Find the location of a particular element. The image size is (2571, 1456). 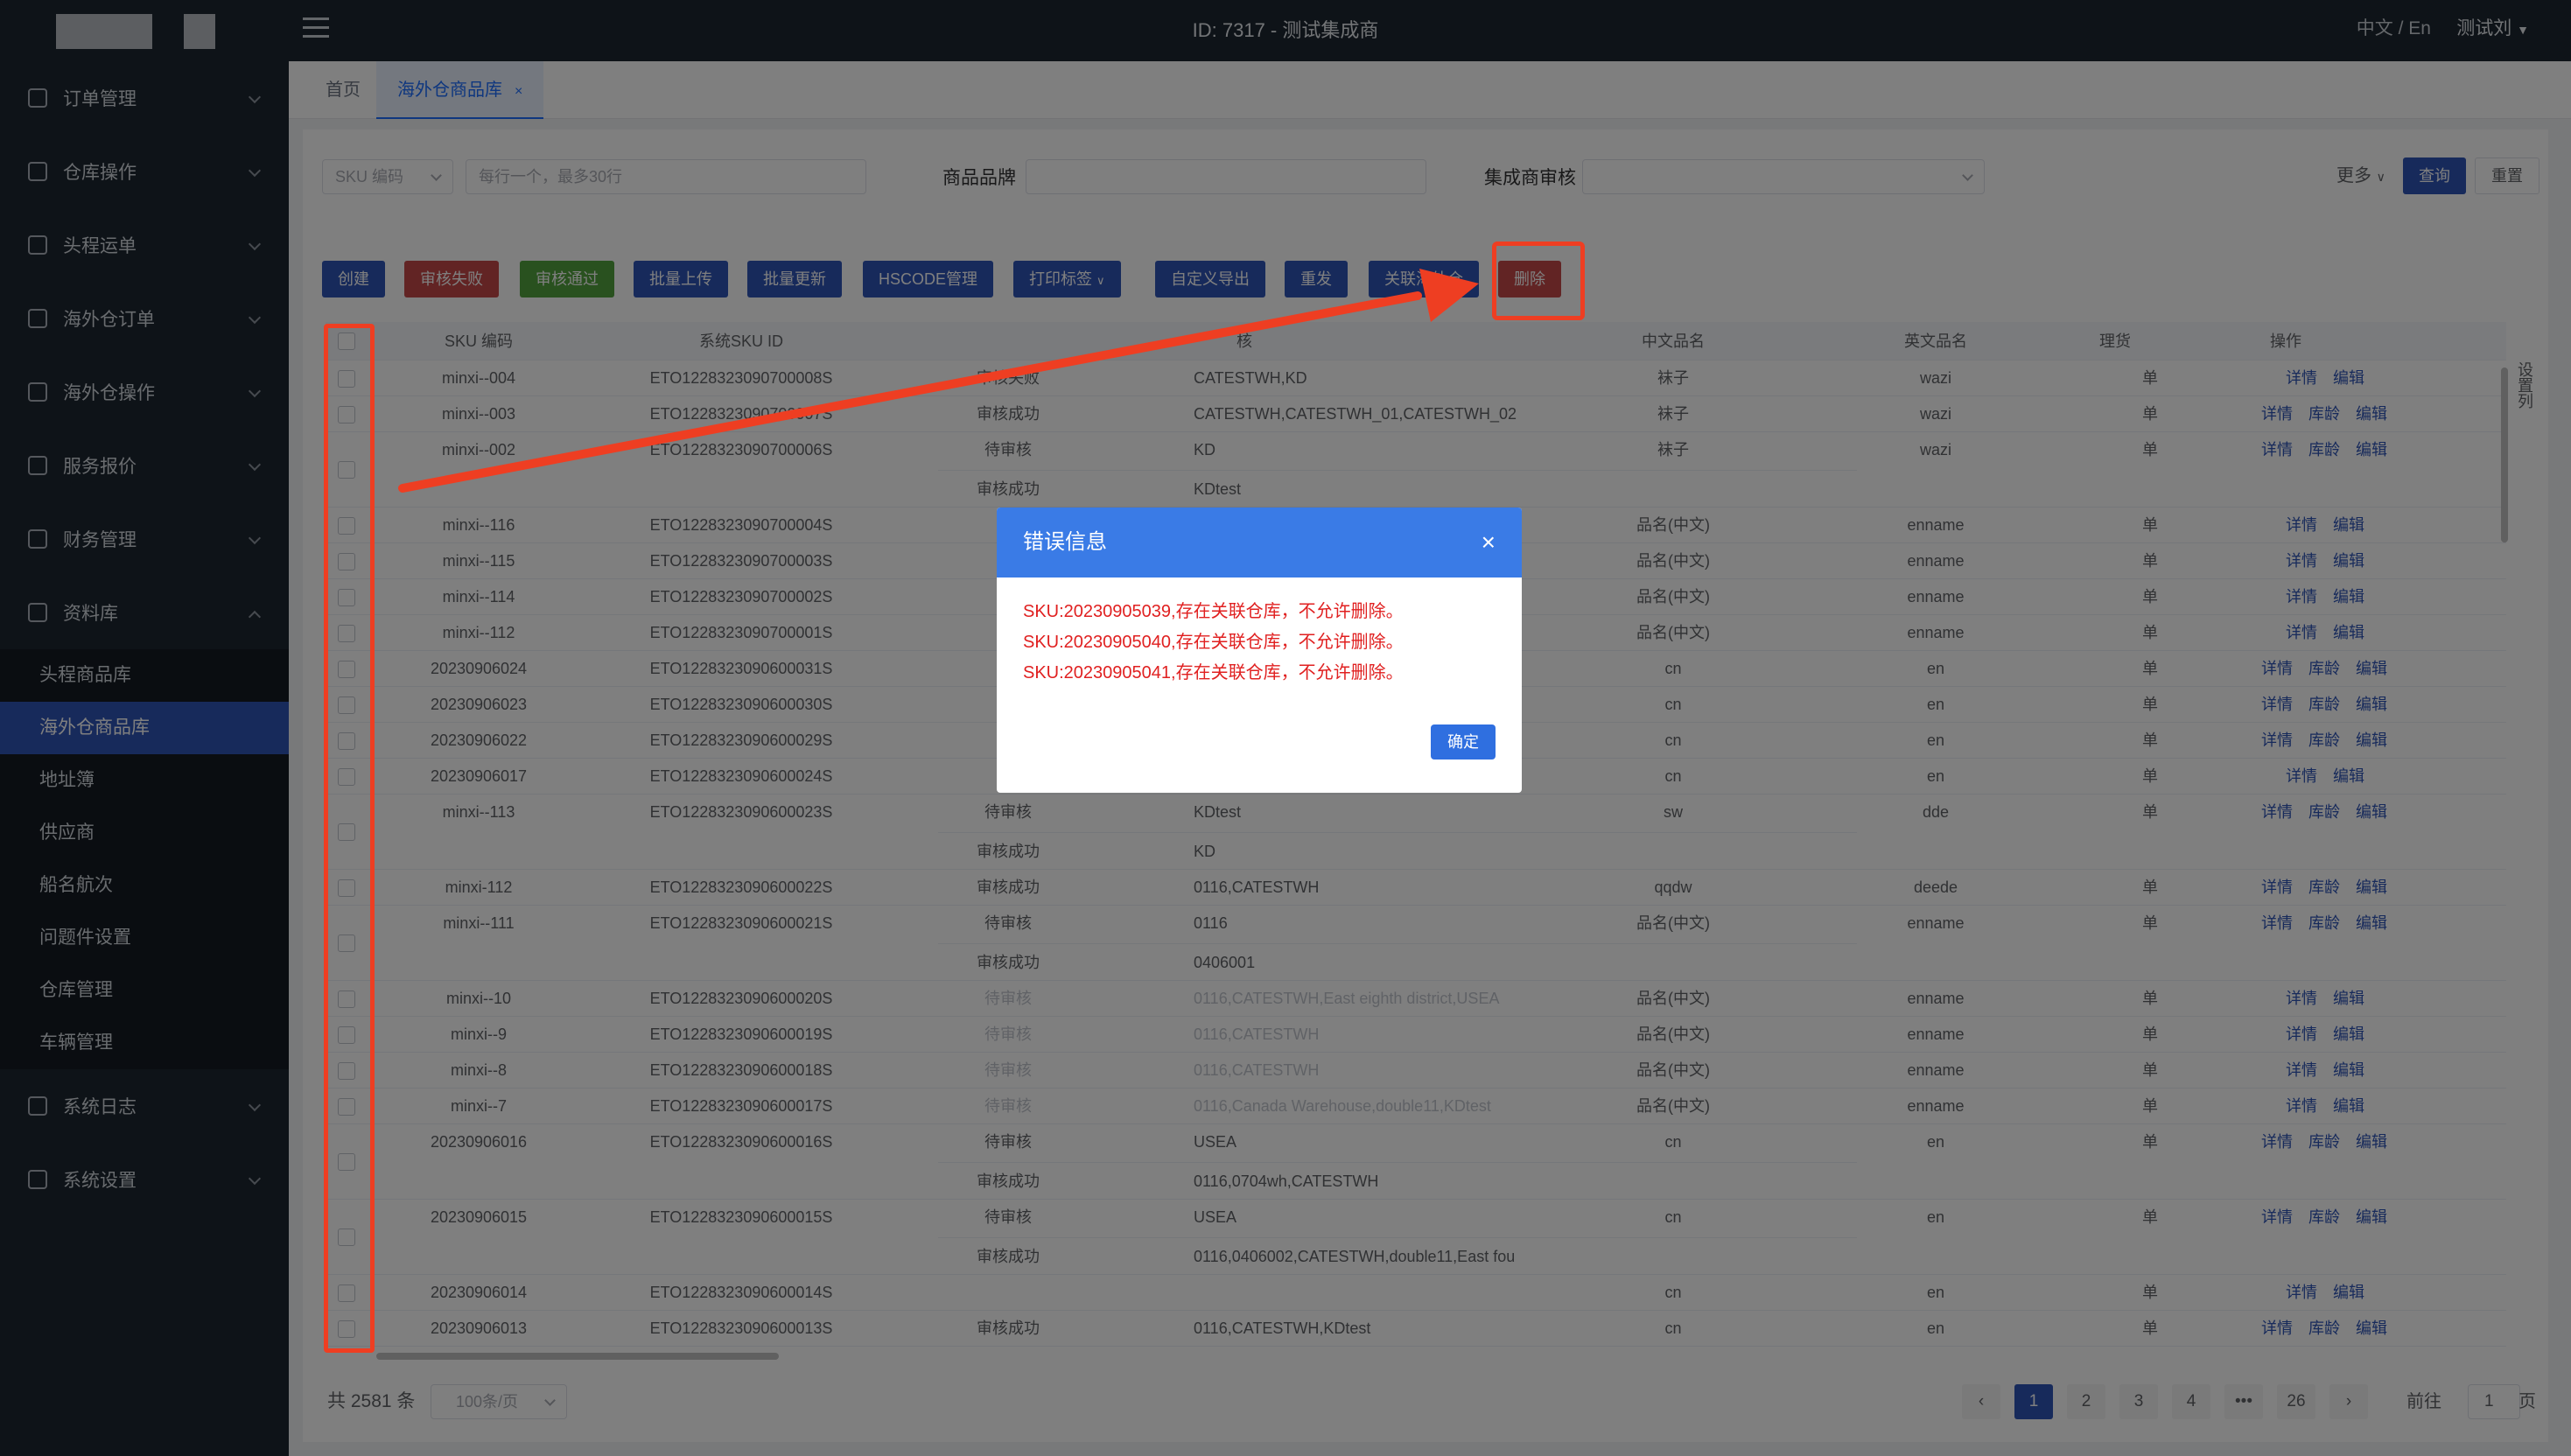

confirm-button: 确定 is located at coordinates (1463, 742).